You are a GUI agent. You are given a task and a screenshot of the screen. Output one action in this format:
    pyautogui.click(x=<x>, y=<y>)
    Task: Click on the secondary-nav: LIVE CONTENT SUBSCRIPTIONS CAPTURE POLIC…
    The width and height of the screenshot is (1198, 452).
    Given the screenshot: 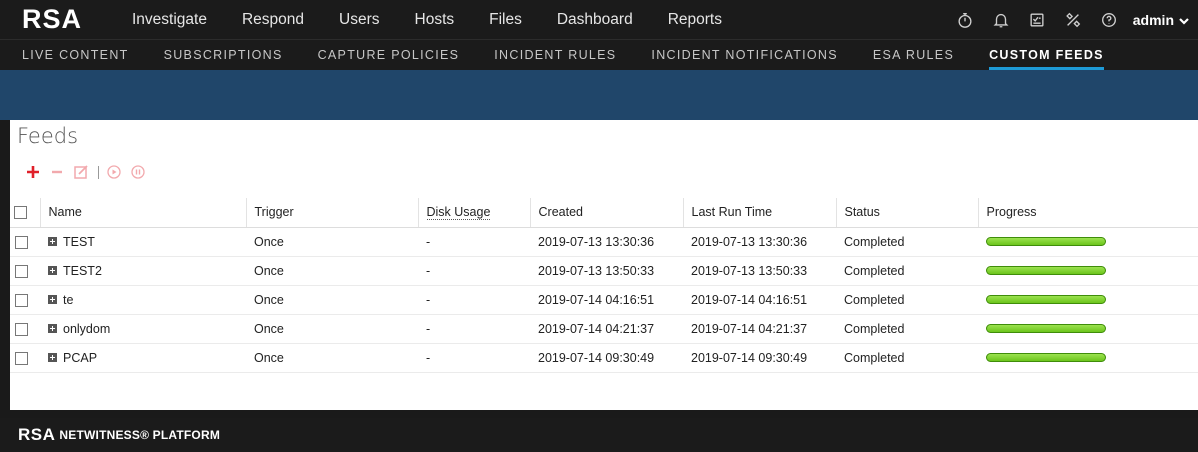 What is the action you would take?
    pyautogui.click(x=599, y=55)
    